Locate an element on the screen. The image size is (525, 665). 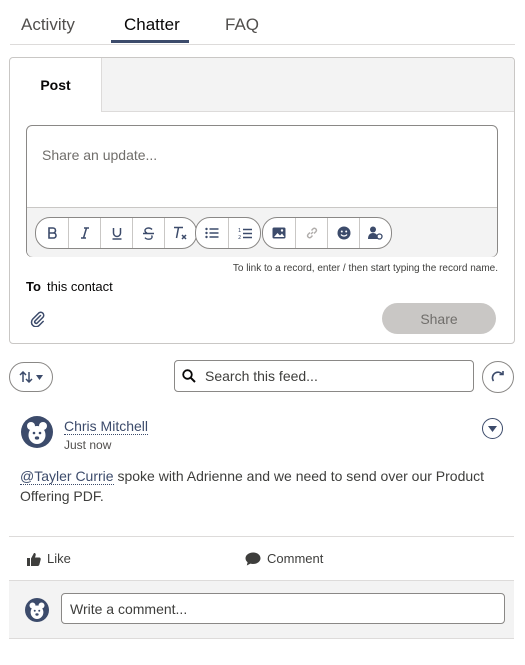
avatar is located at coordinates (37, 432).